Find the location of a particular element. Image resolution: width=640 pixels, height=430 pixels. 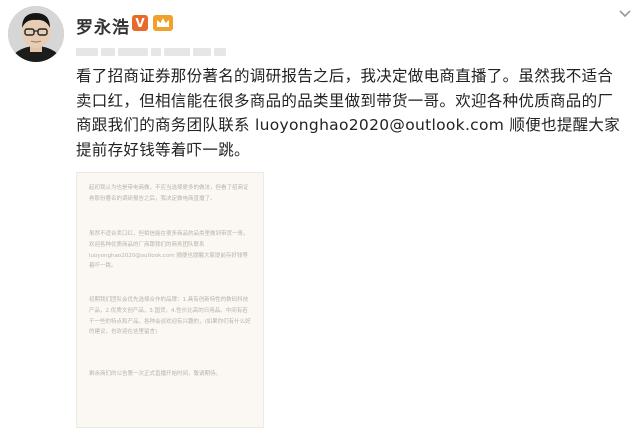

avatar is located at coordinates (36, 34).